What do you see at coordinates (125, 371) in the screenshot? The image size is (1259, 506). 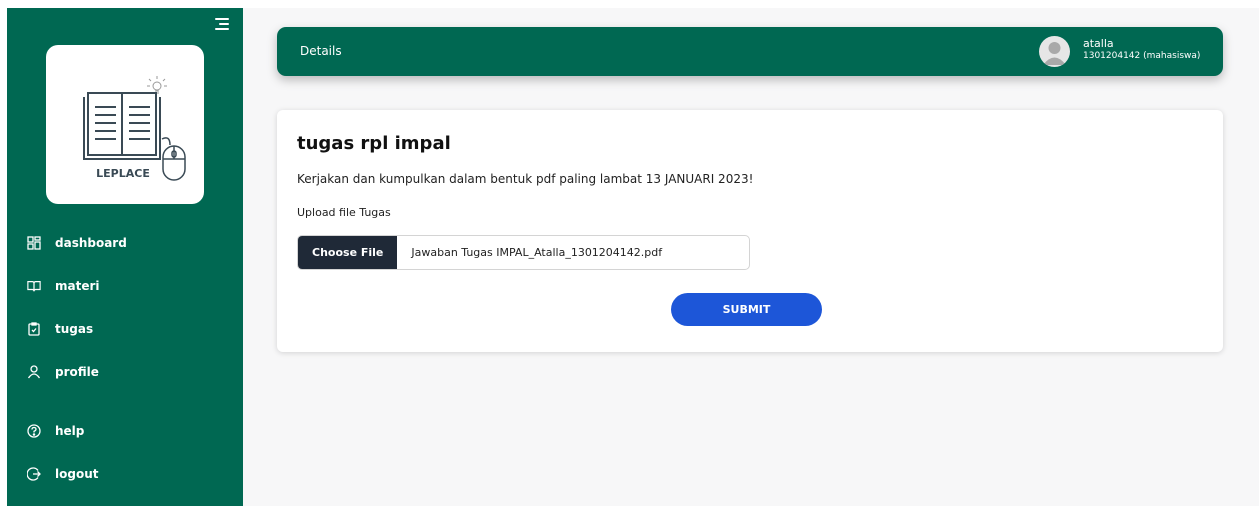 I see `sidebar-item-profile: profile` at bounding box center [125, 371].